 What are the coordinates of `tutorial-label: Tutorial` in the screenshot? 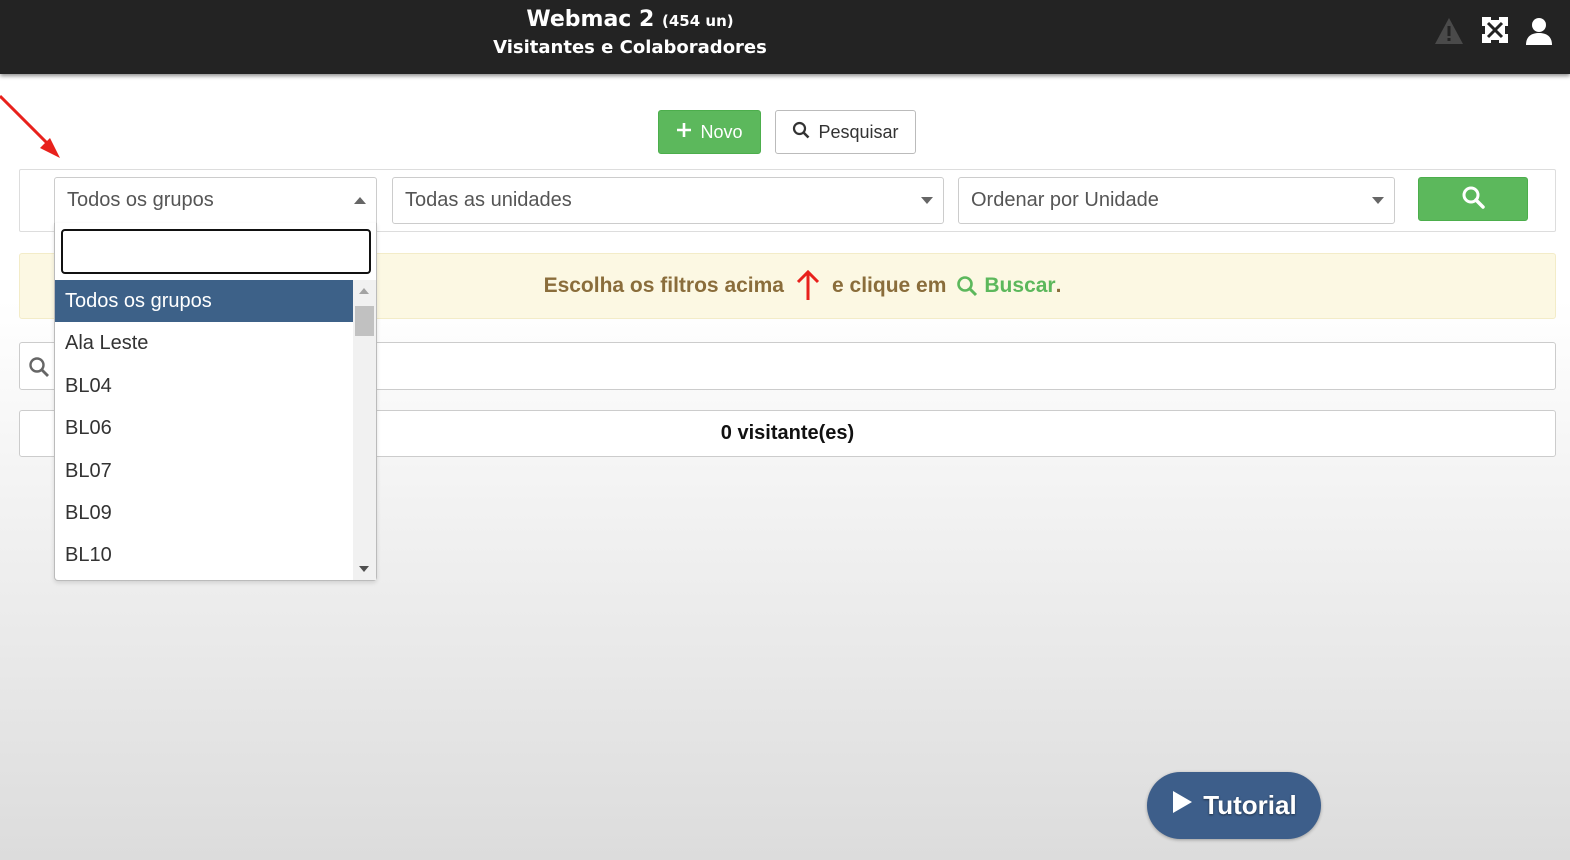 It's located at (1250, 805).